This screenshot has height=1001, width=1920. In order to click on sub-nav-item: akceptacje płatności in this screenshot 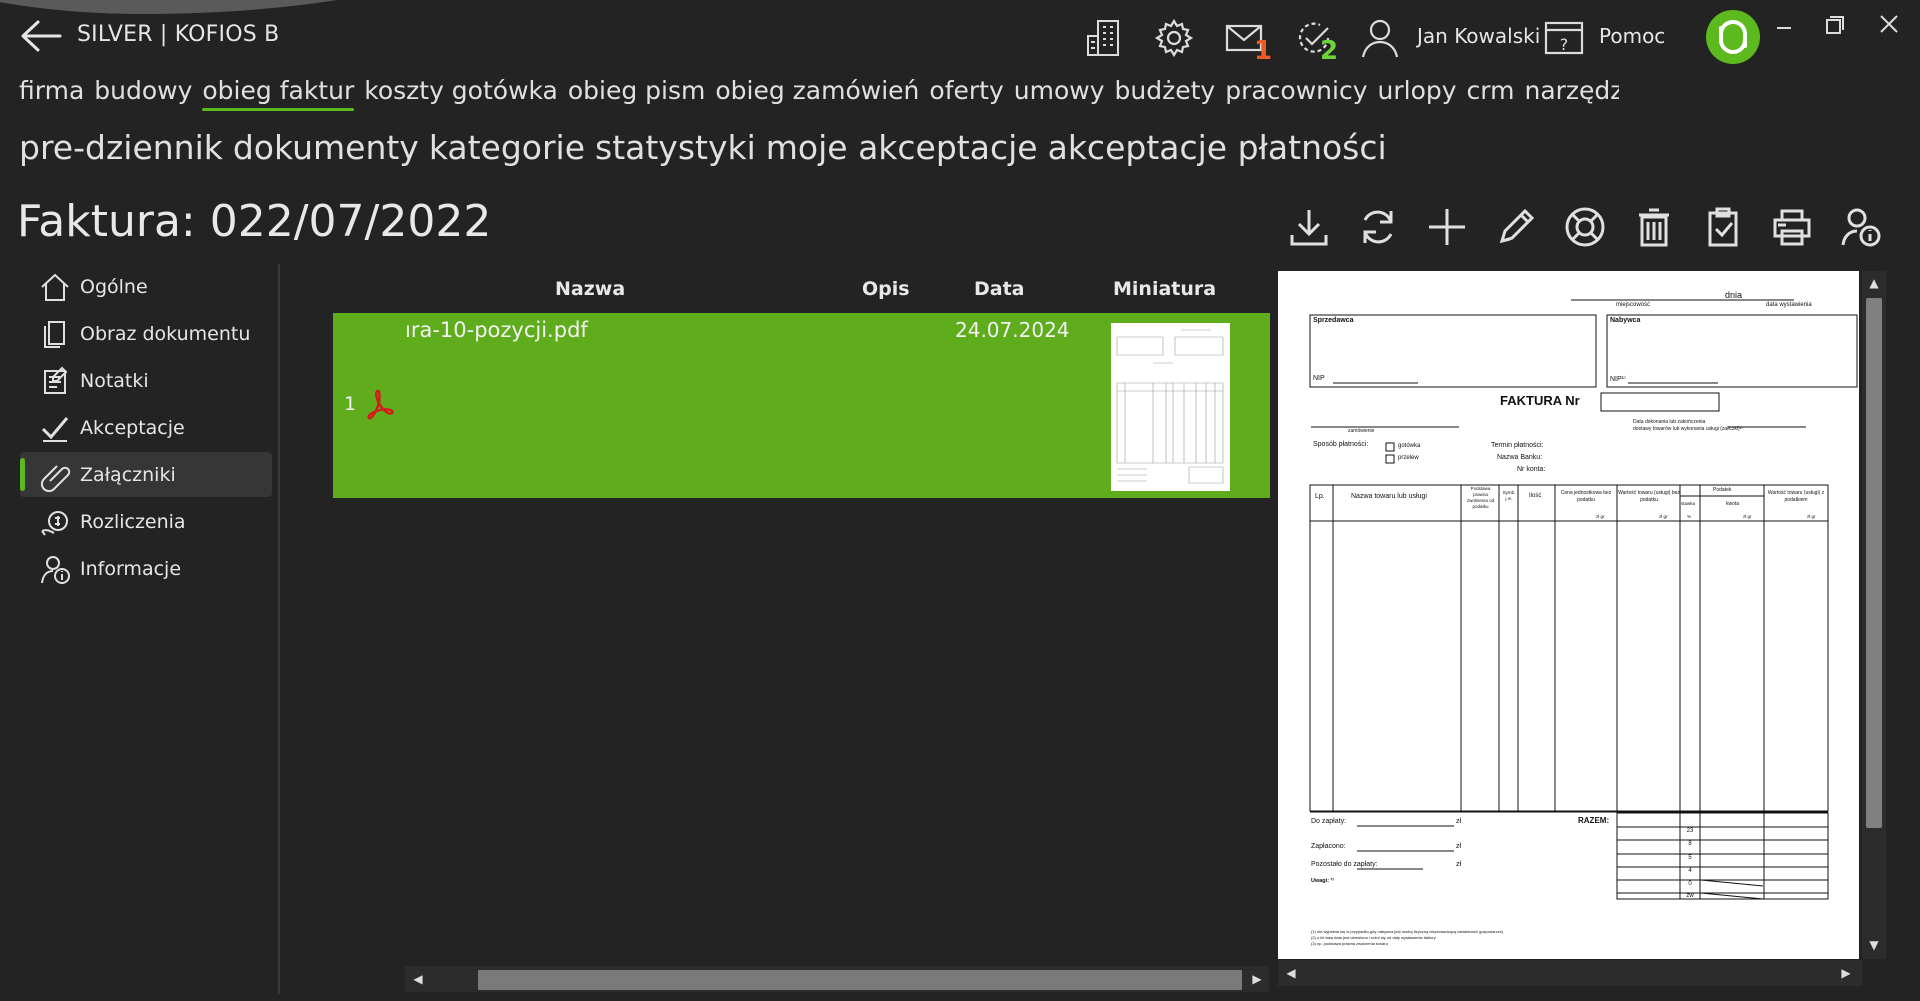, I will do `click(1217, 147)`.